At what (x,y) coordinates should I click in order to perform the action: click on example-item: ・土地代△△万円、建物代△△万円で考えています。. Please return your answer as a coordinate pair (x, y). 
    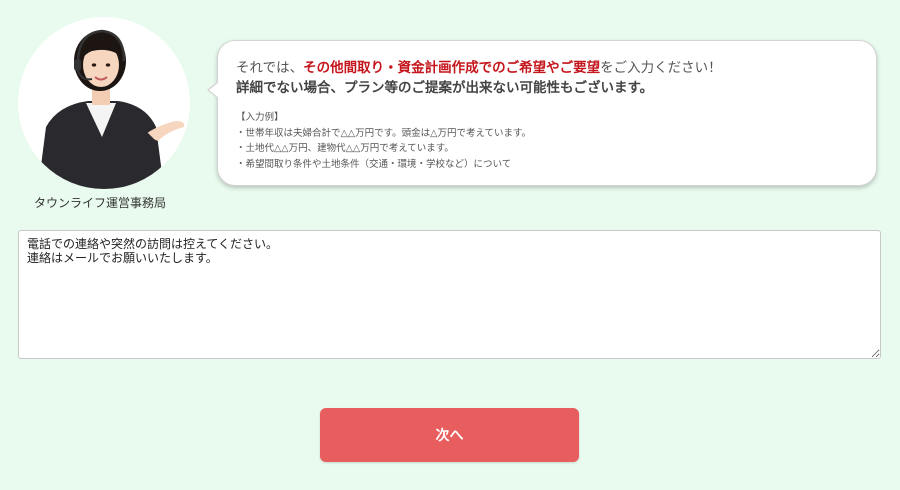
    Looking at the image, I should click on (345, 148).